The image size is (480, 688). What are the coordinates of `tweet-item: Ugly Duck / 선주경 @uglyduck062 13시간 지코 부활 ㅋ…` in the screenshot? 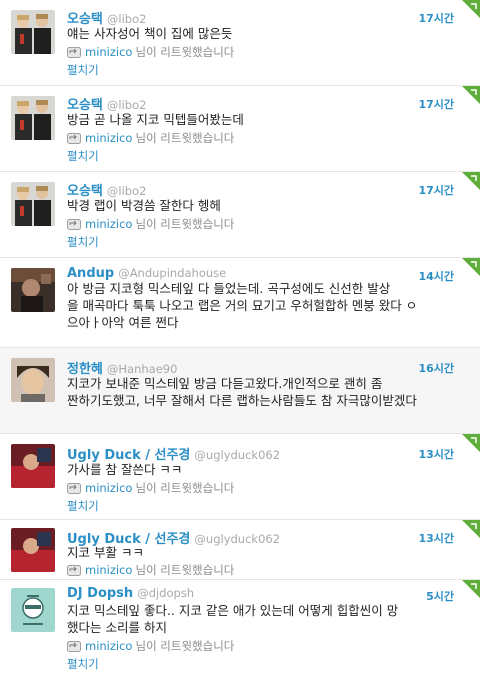 It's located at (240, 550).